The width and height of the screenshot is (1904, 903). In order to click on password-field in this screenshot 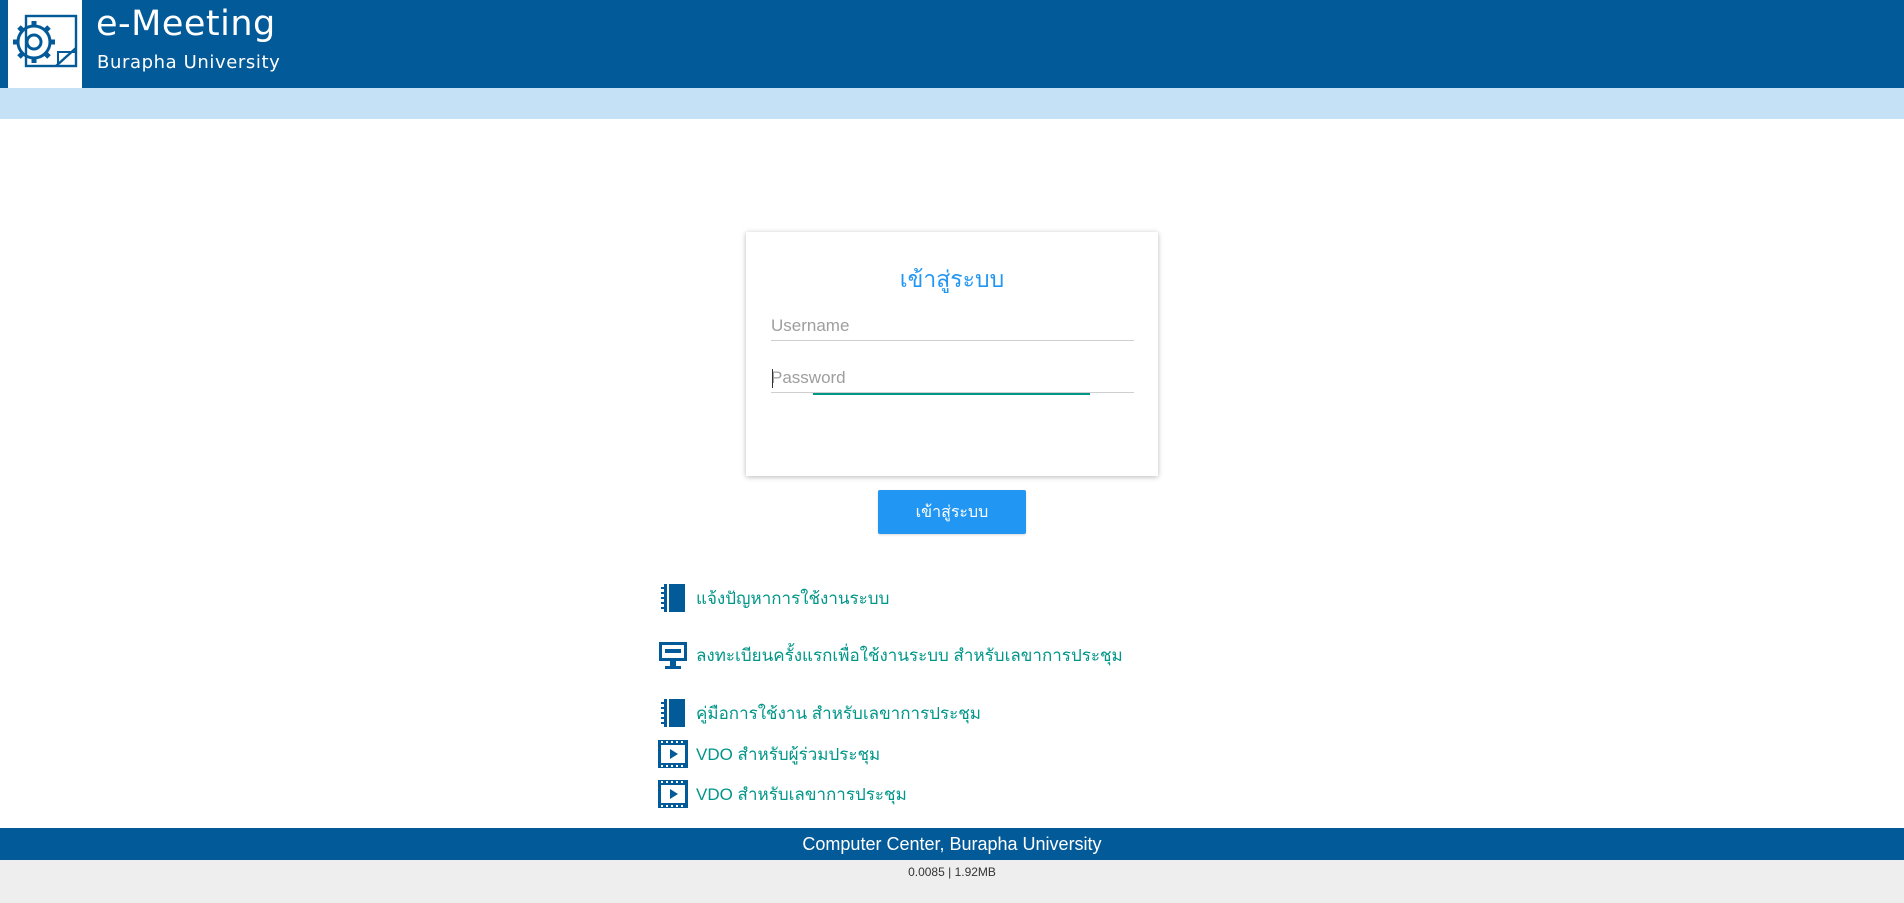, I will do `click(952, 379)`.